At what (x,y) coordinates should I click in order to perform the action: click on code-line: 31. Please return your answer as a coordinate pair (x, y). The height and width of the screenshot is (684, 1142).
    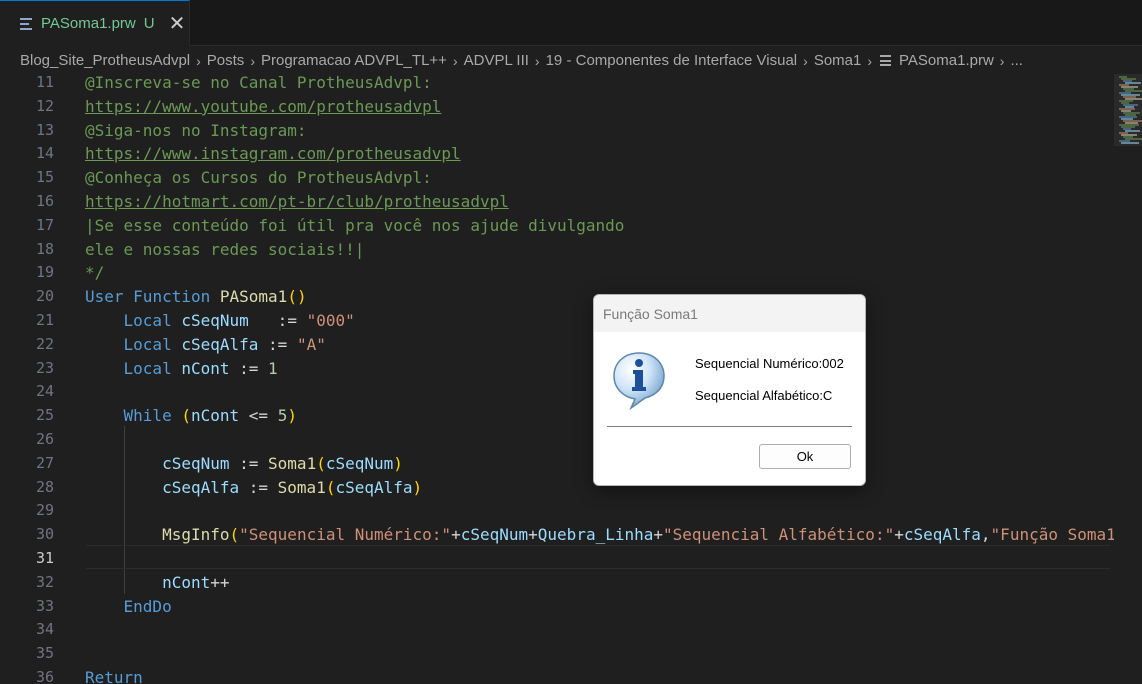
    Looking at the image, I should click on (555, 559).